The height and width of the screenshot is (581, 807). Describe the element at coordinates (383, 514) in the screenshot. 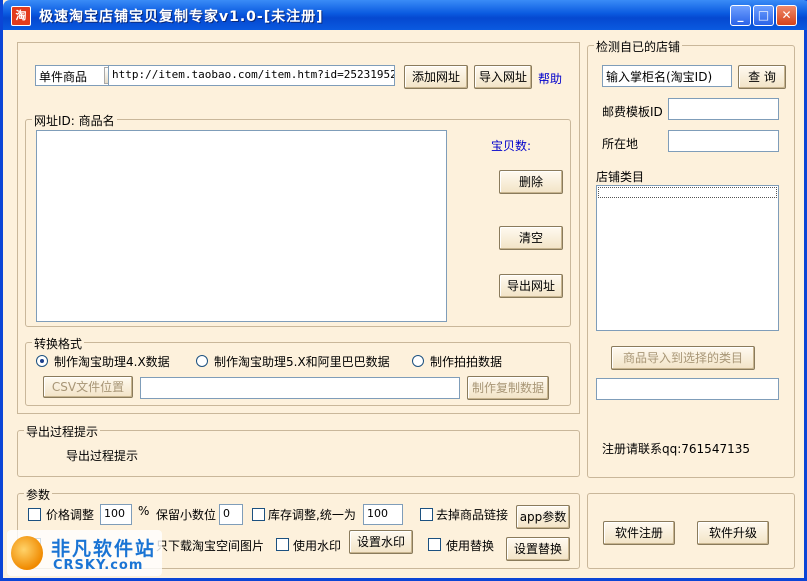

I see `stock-input: 100` at that location.